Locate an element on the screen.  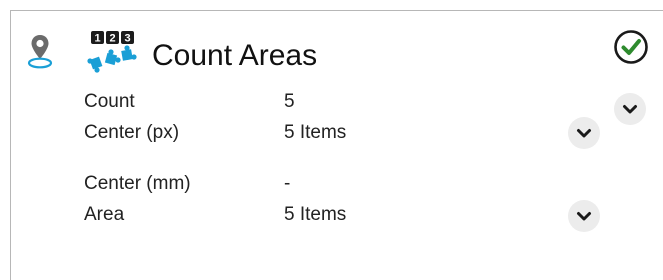
expand-area-button is located at coordinates (584, 216).